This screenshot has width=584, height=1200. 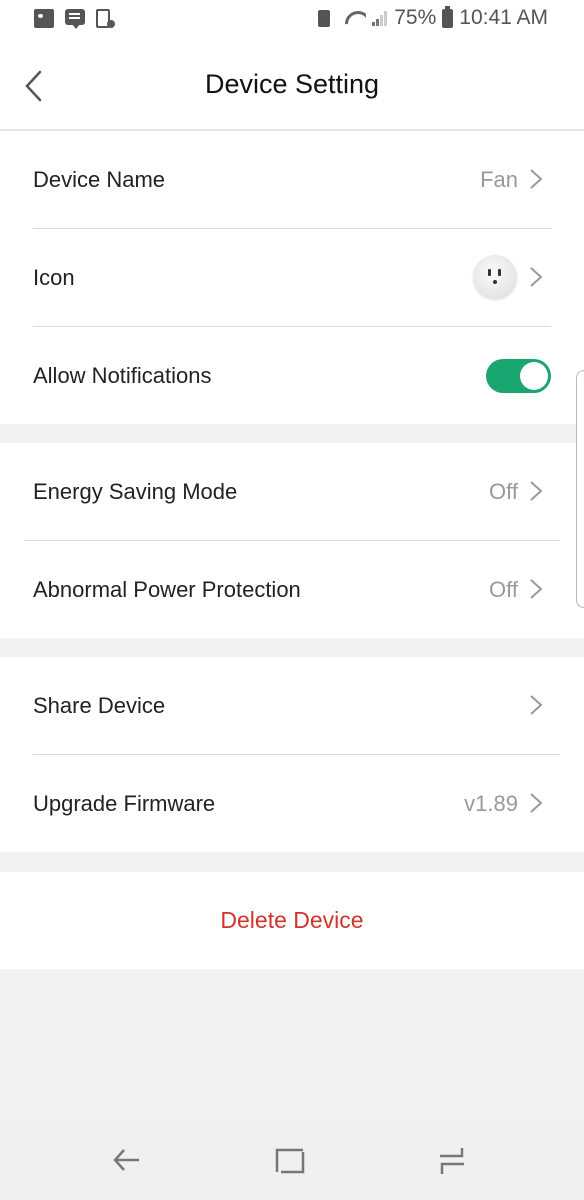 I want to click on delete-device-label: Delete Device, so click(x=292, y=920).